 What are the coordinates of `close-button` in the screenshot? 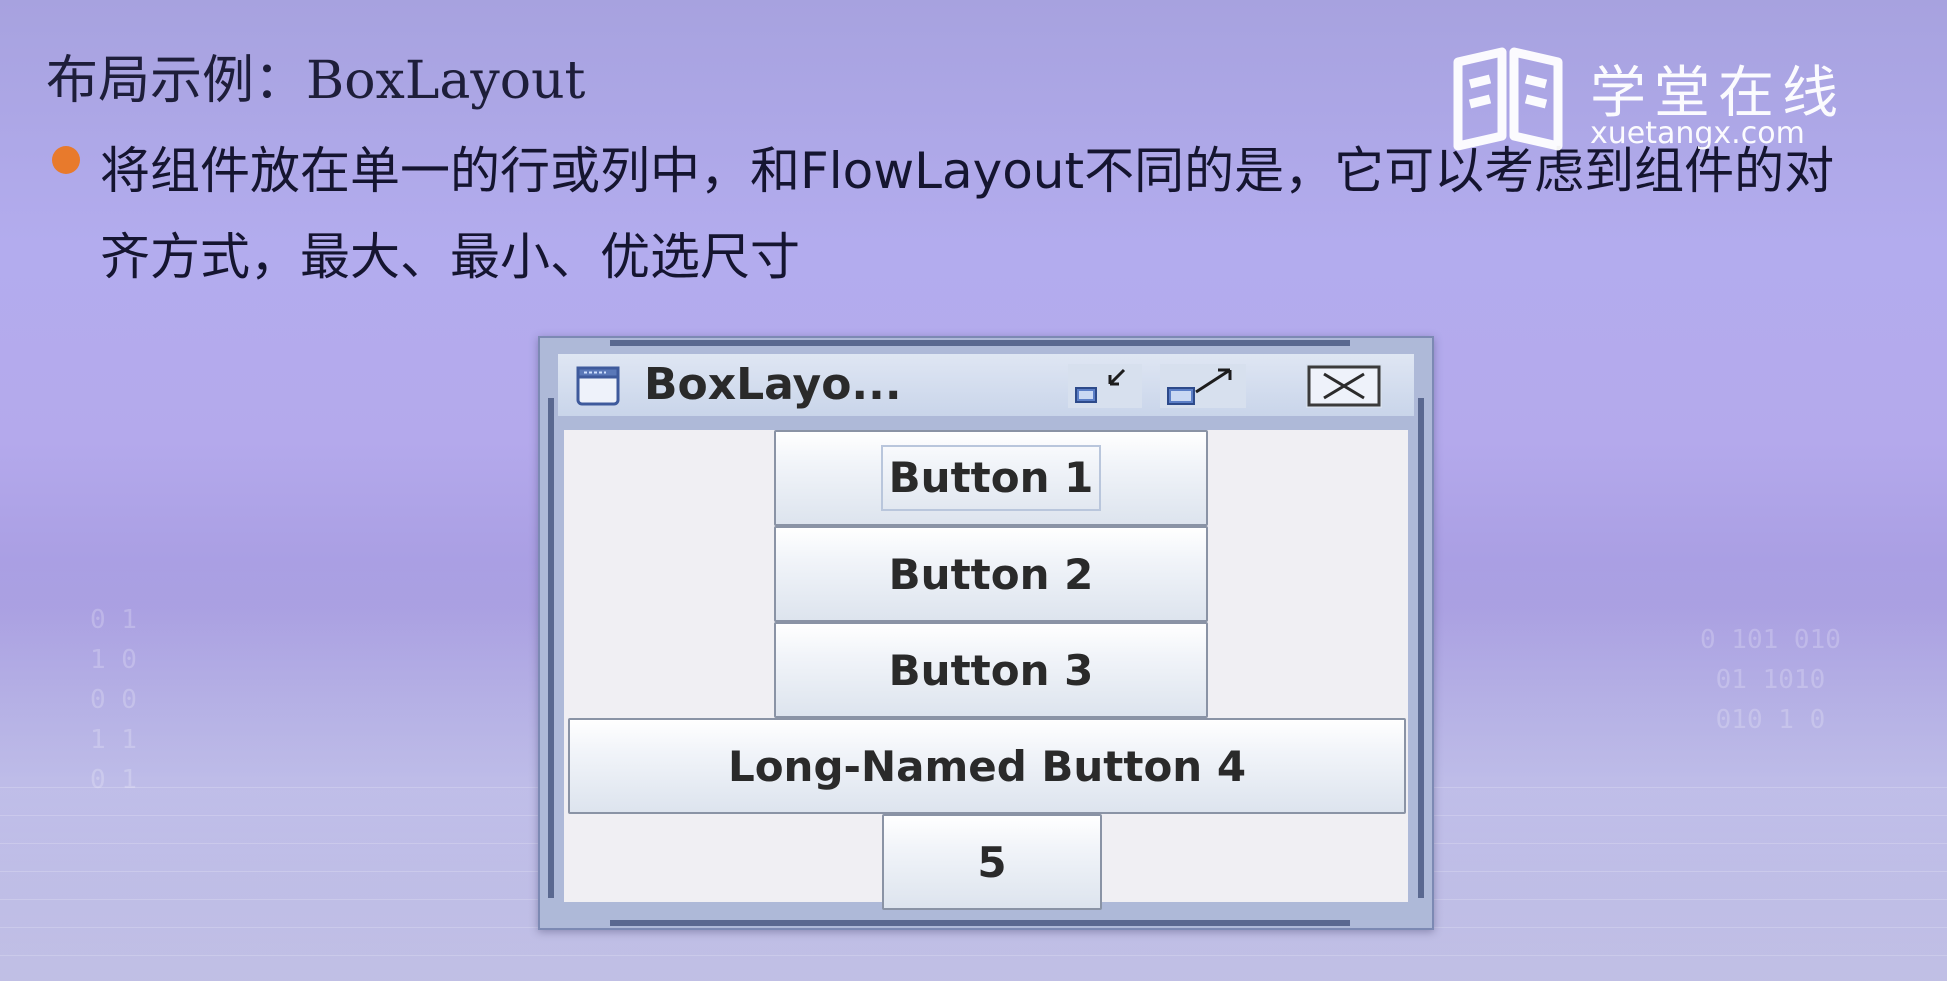 It's located at (1344, 386).